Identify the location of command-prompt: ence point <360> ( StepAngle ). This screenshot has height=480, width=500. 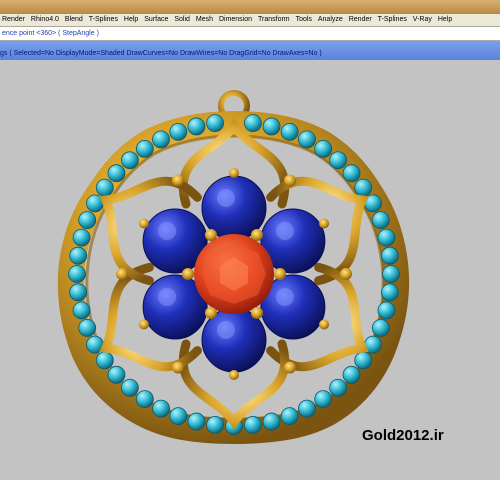
(250, 34).